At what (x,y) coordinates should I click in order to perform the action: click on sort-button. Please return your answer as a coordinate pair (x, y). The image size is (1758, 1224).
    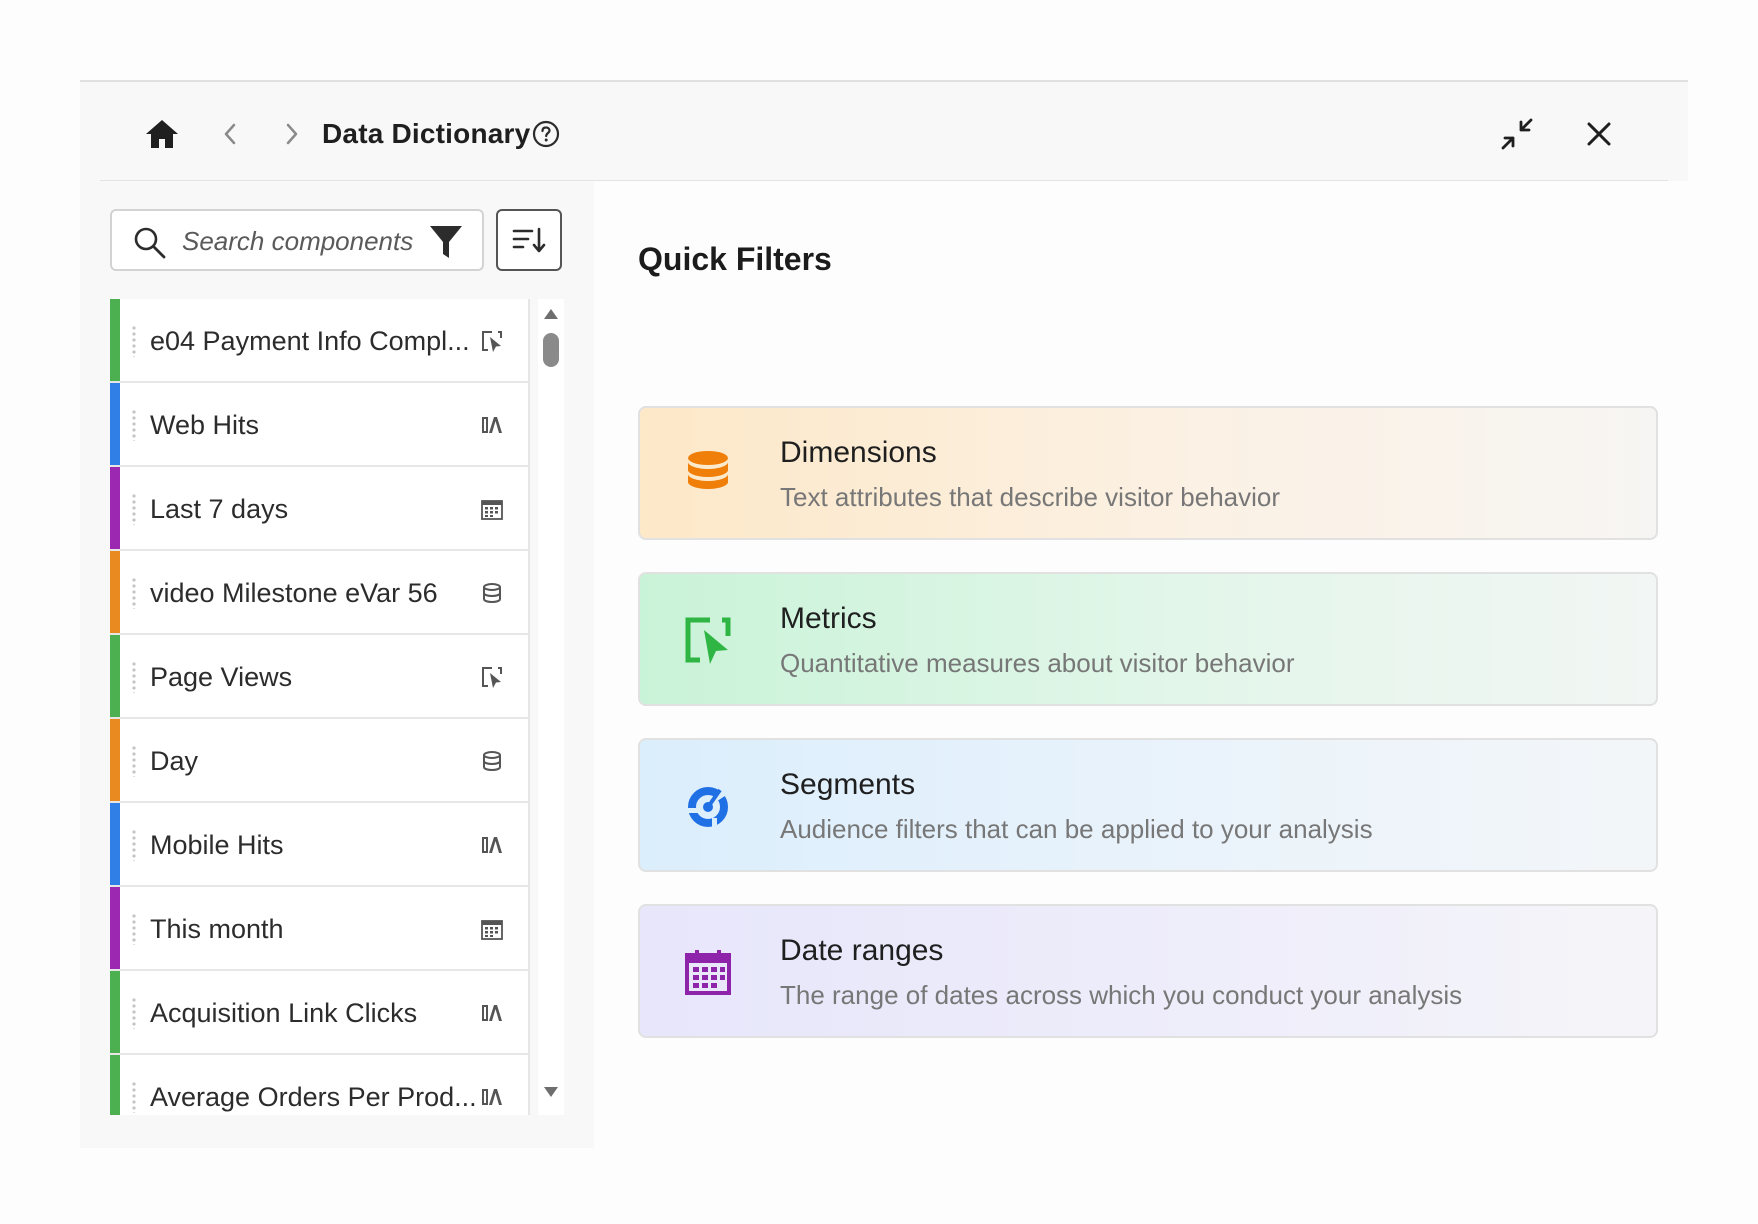
    Looking at the image, I should click on (529, 240).